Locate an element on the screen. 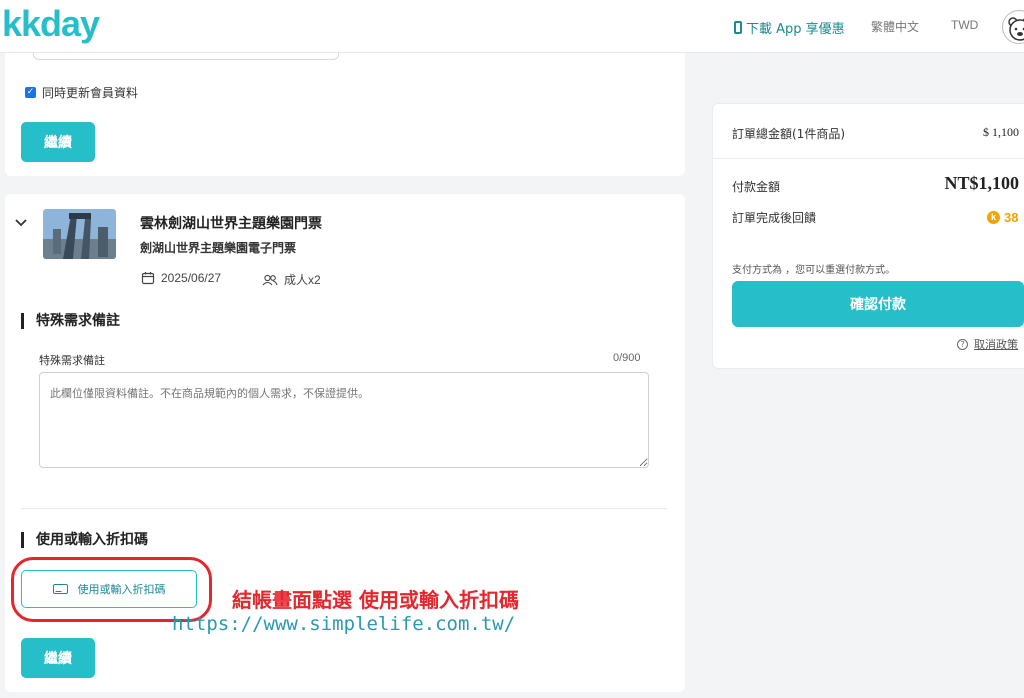 Image resolution: width=1024 pixels, height=698 pixels. passenger-count: 成人x2 is located at coordinates (291, 279).